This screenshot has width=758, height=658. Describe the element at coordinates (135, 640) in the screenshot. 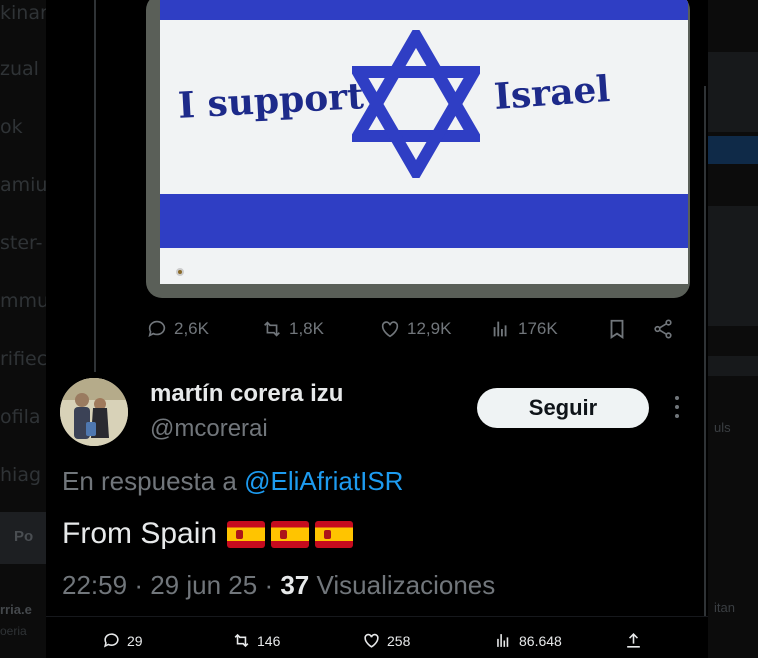

I see `bottom-reply-count: 29` at that location.